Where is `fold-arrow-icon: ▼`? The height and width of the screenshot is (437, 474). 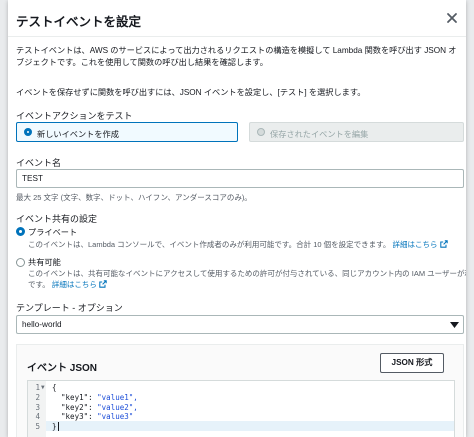
fold-arrow-icon: ▼ is located at coordinates (43, 387).